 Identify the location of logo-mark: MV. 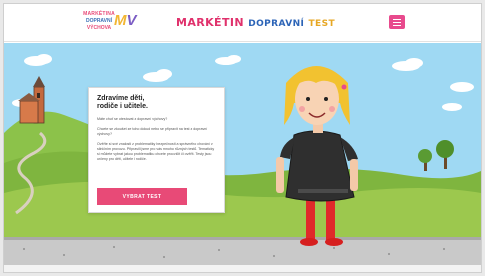
(125, 21).